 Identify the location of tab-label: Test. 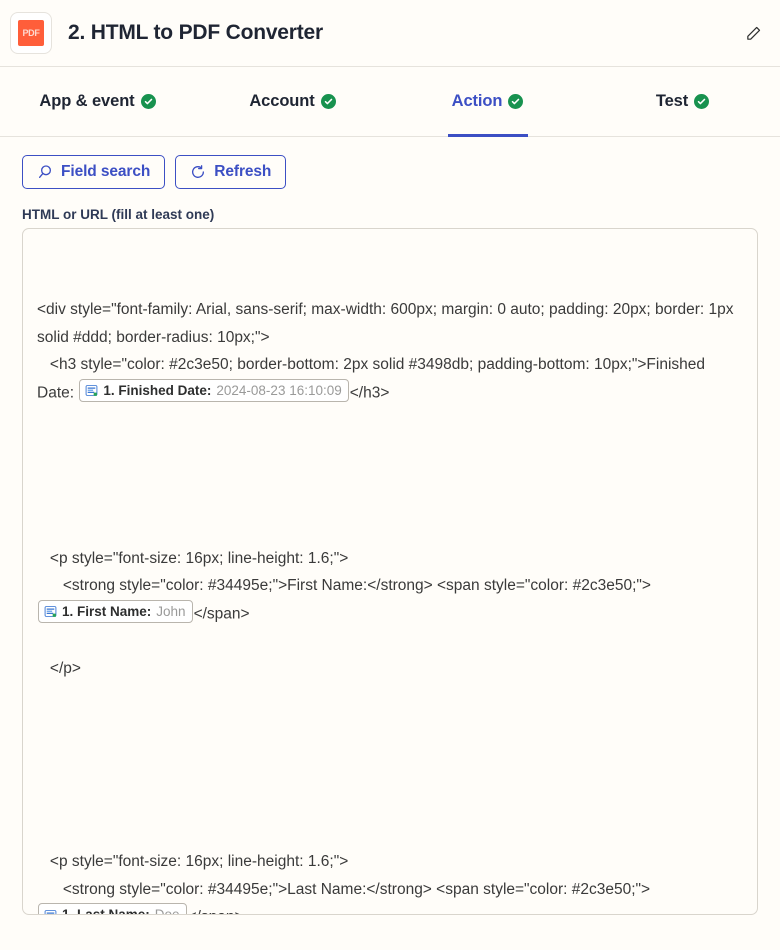
(672, 101).